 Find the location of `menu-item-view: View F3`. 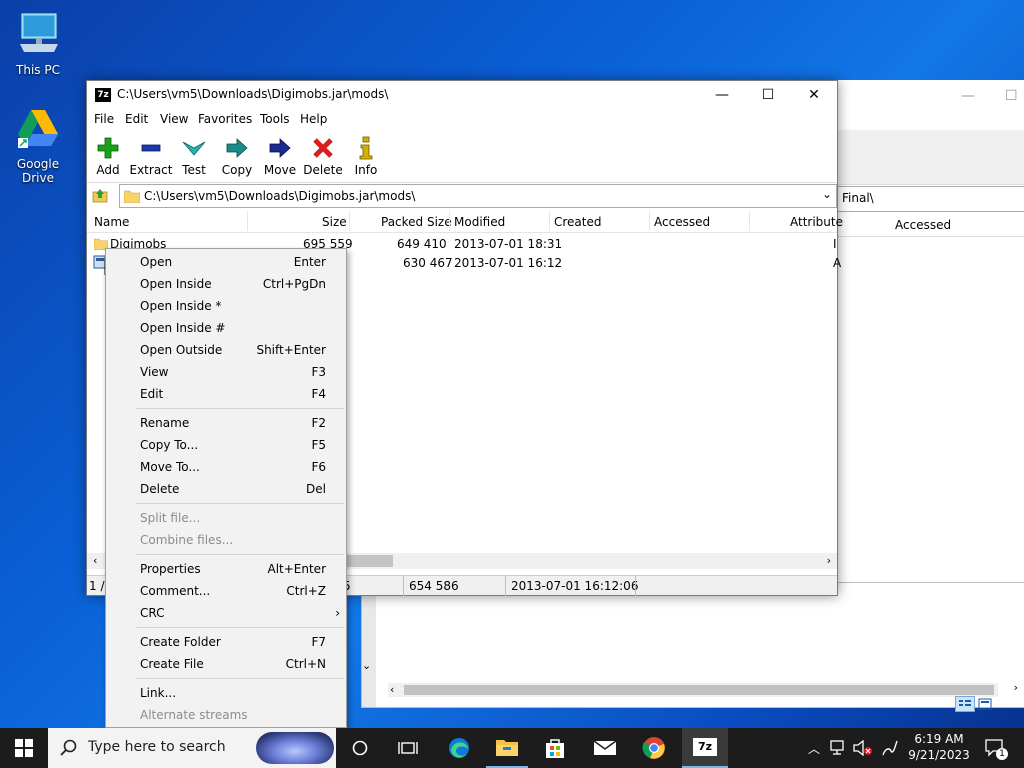

menu-item-view: View F3 is located at coordinates (233, 375).